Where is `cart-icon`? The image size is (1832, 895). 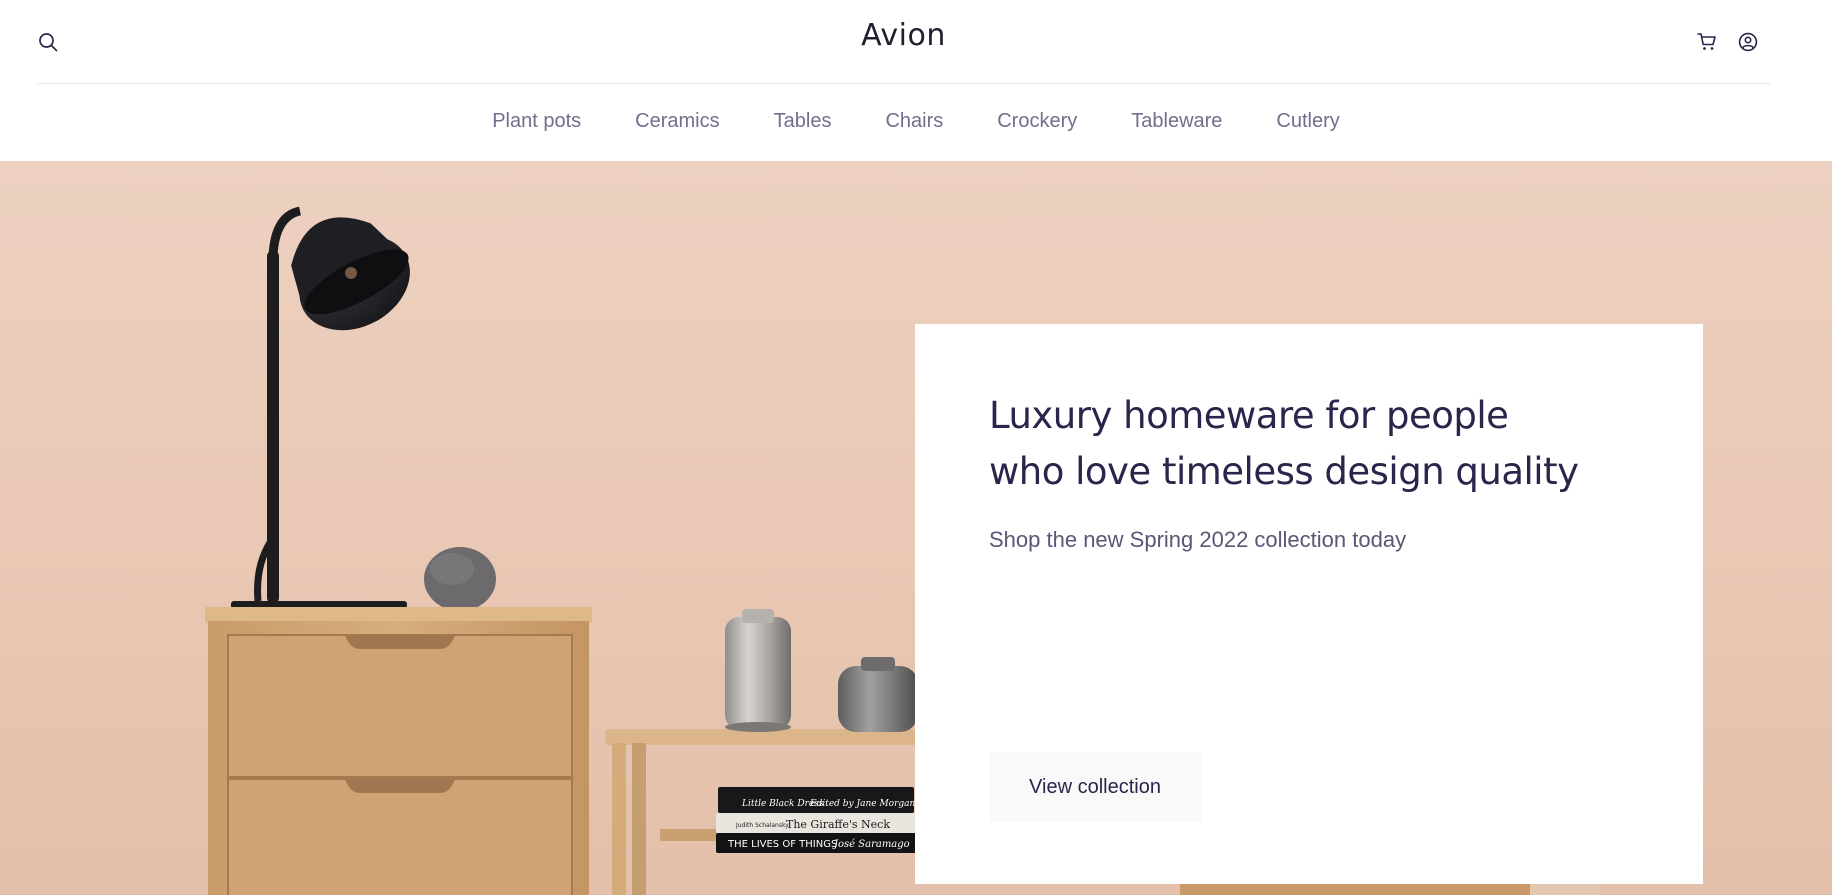 cart-icon is located at coordinates (1706, 41).